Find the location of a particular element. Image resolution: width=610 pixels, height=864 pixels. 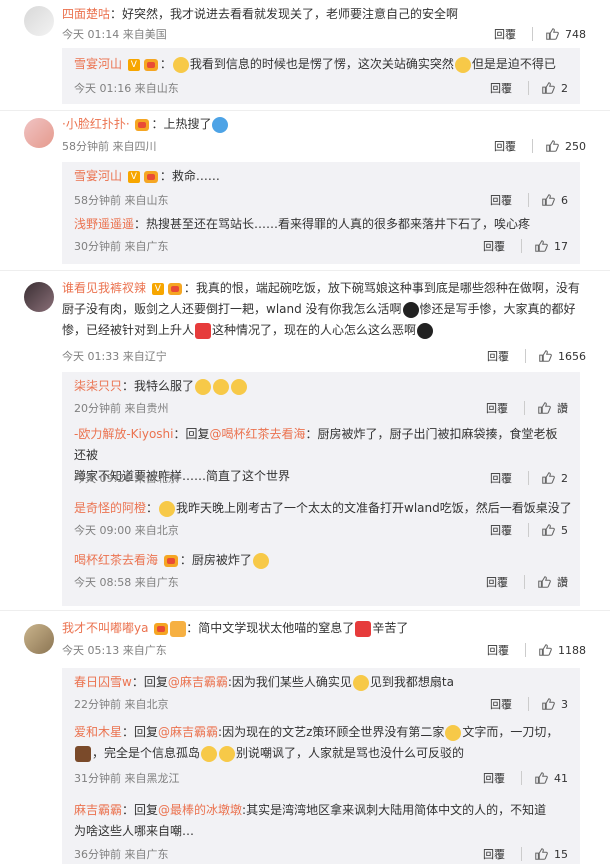

timestamp: 今天 05:13 来自广东 is located at coordinates (114, 650).